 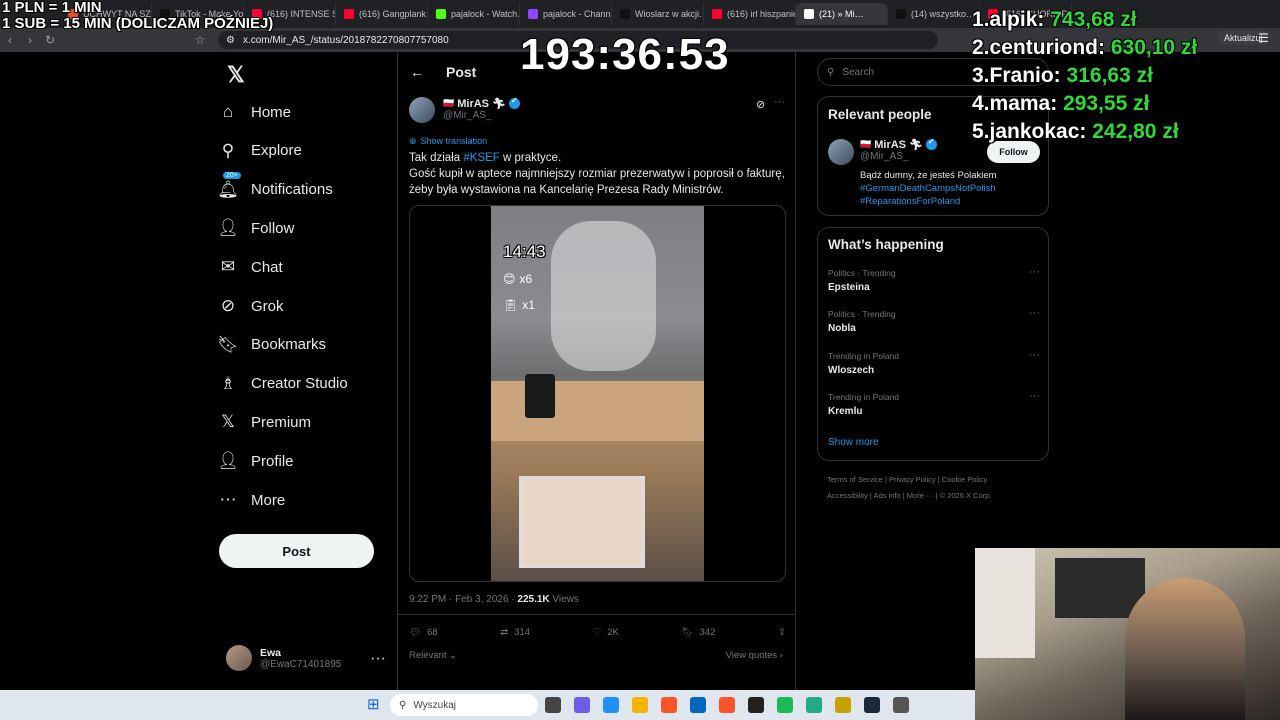 What do you see at coordinates (230, 40) in the screenshot?
I see `site-info-icon: ⚙` at bounding box center [230, 40].